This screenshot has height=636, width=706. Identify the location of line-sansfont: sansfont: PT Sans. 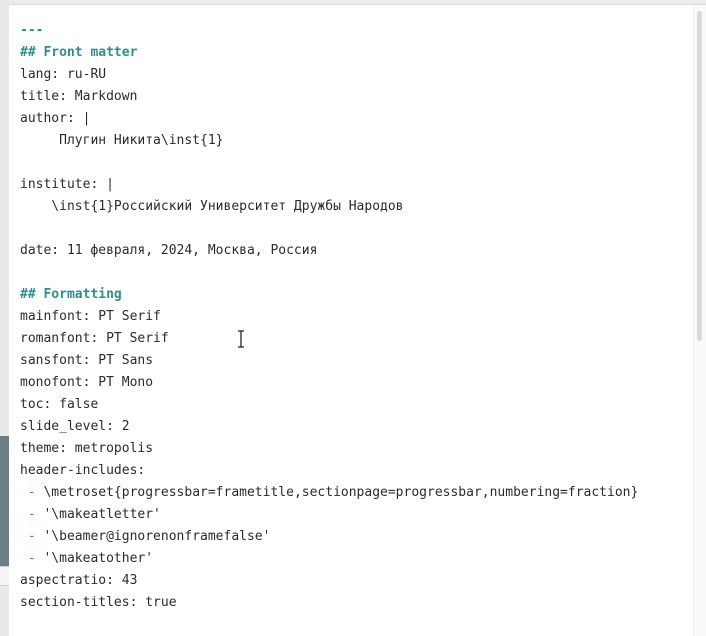
(329, 361).